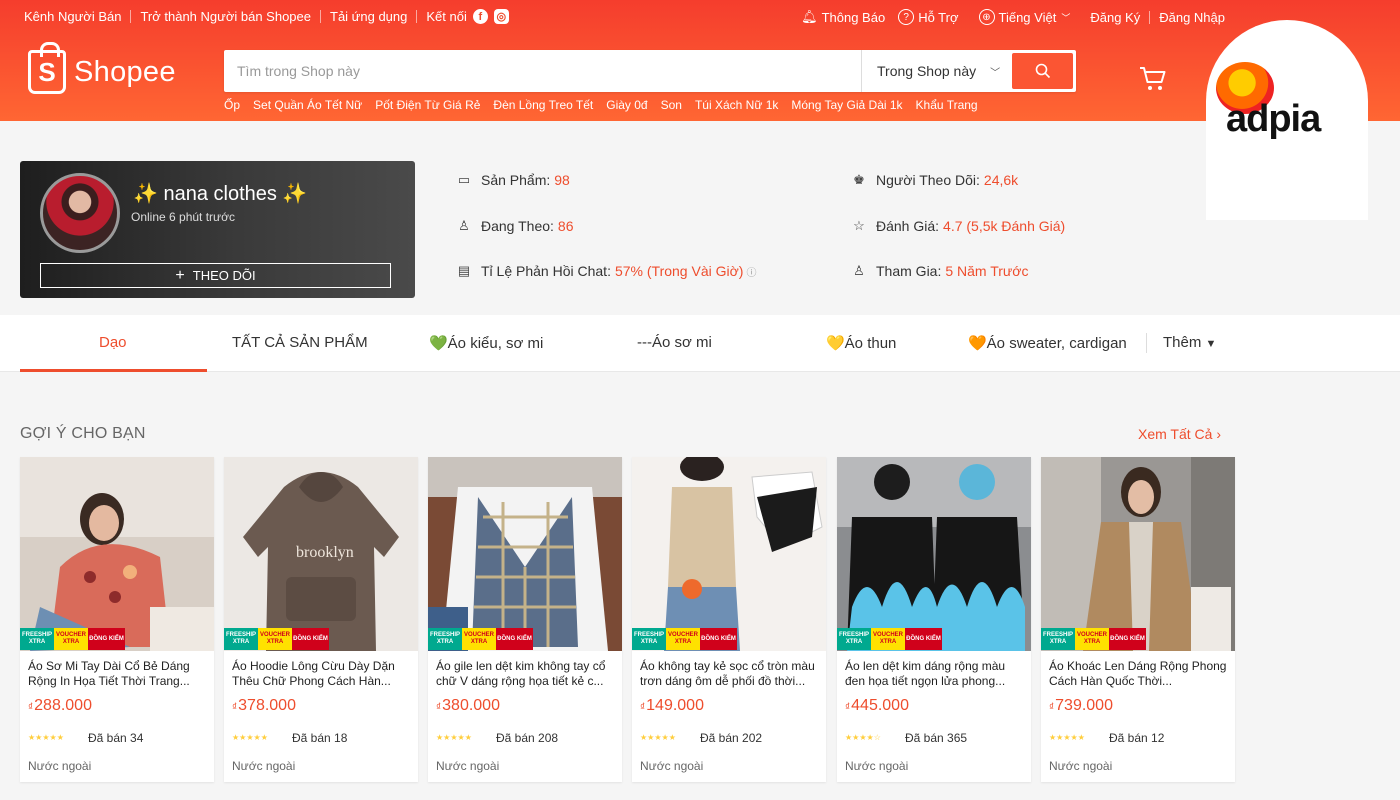 The height and width of the screenshot is (800, 1400). Describe the element at coordinates (626, 105) in the screenshot. I see `suggestion-link: Giày 0đ` at that location.